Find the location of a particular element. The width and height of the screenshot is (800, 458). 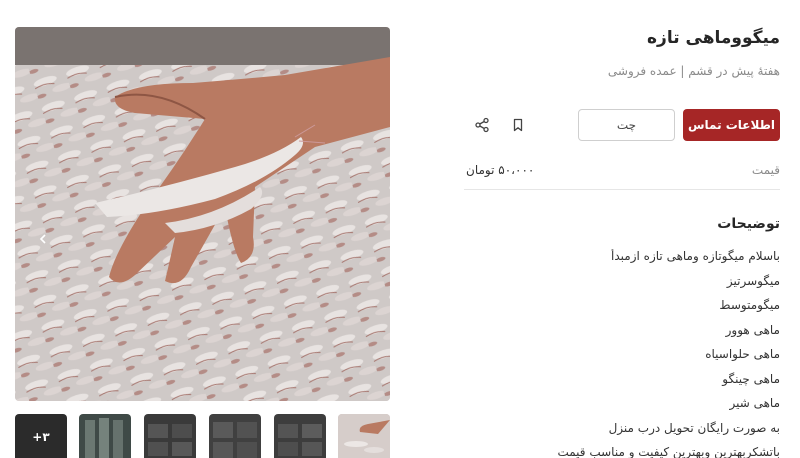

share-icon is located at coordinates (482, 125).